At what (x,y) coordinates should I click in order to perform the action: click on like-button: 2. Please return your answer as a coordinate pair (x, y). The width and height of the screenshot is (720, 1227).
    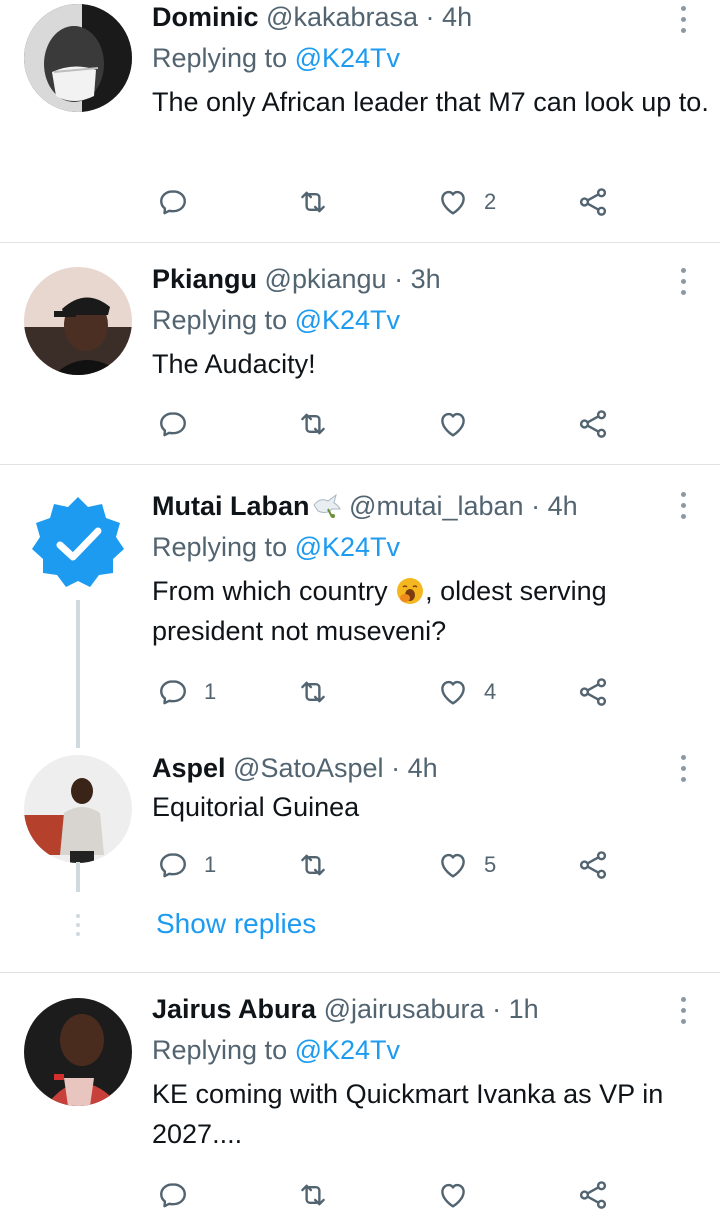
    Looking at the image, I should click on (466, 202).